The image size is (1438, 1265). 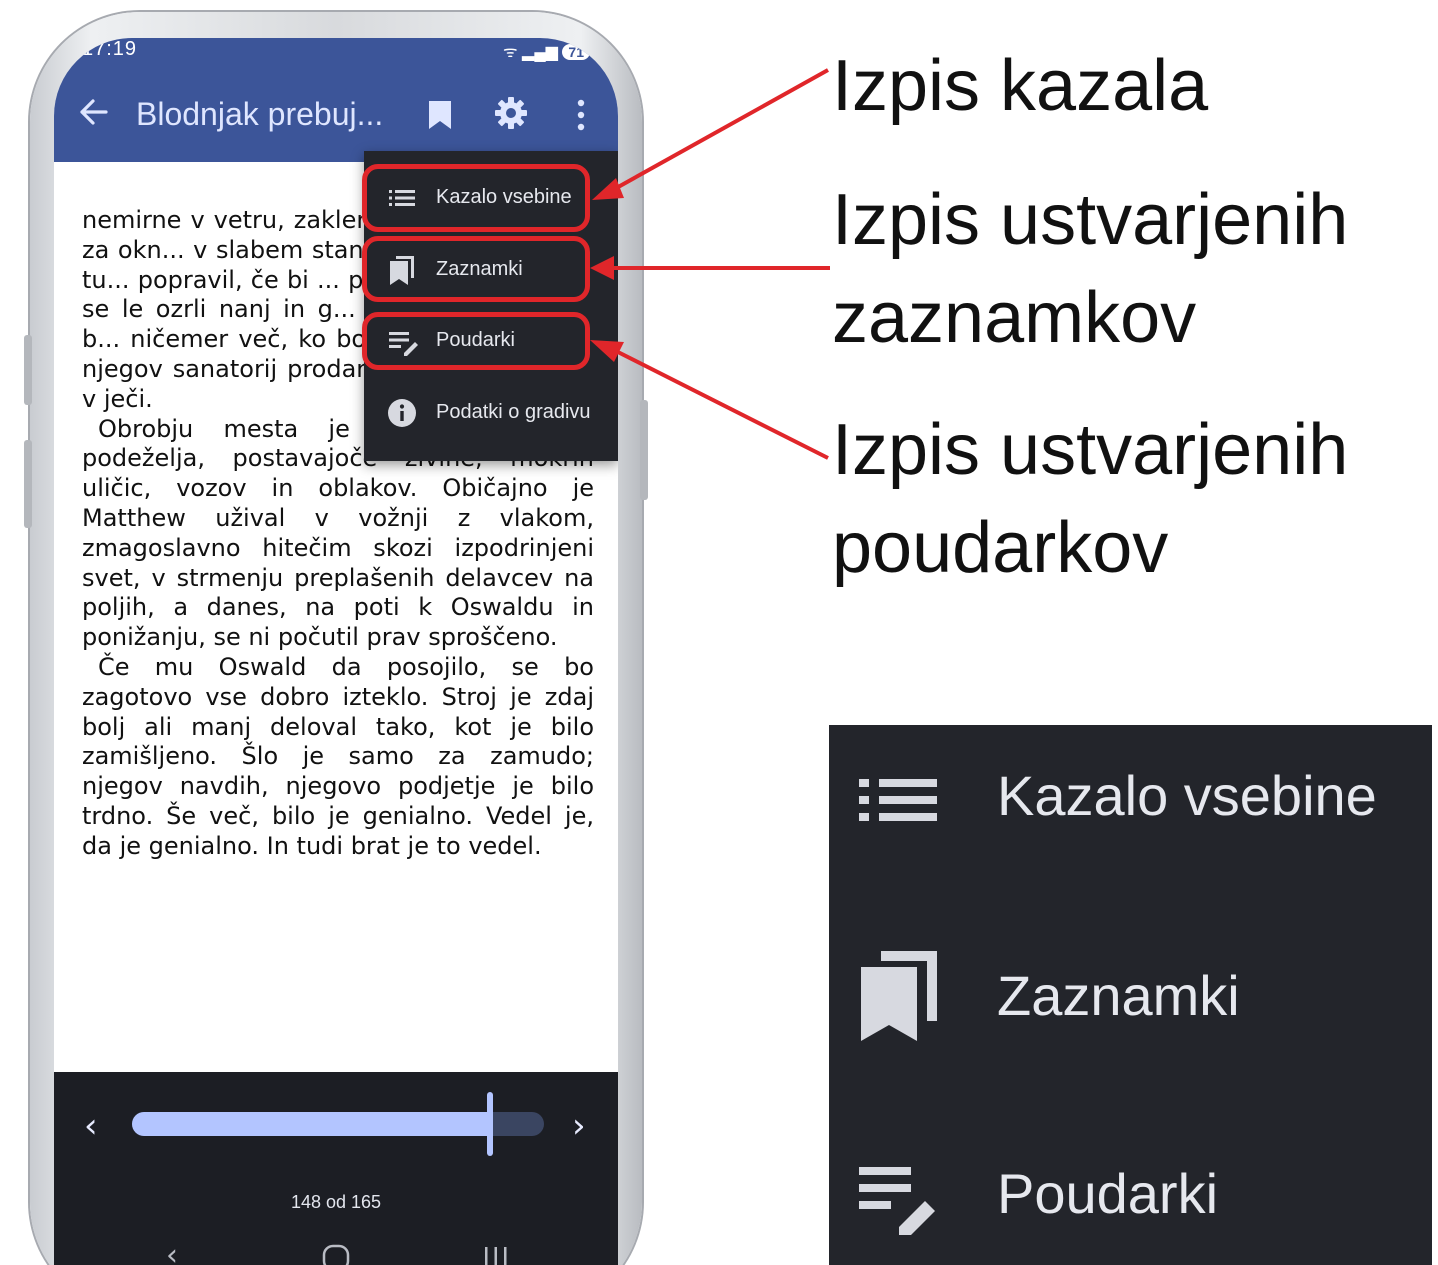 What do you see at coordinates (576, 52) in the screenshot?
I see `battery-indicator: 71` at bounding box center [576, 52].